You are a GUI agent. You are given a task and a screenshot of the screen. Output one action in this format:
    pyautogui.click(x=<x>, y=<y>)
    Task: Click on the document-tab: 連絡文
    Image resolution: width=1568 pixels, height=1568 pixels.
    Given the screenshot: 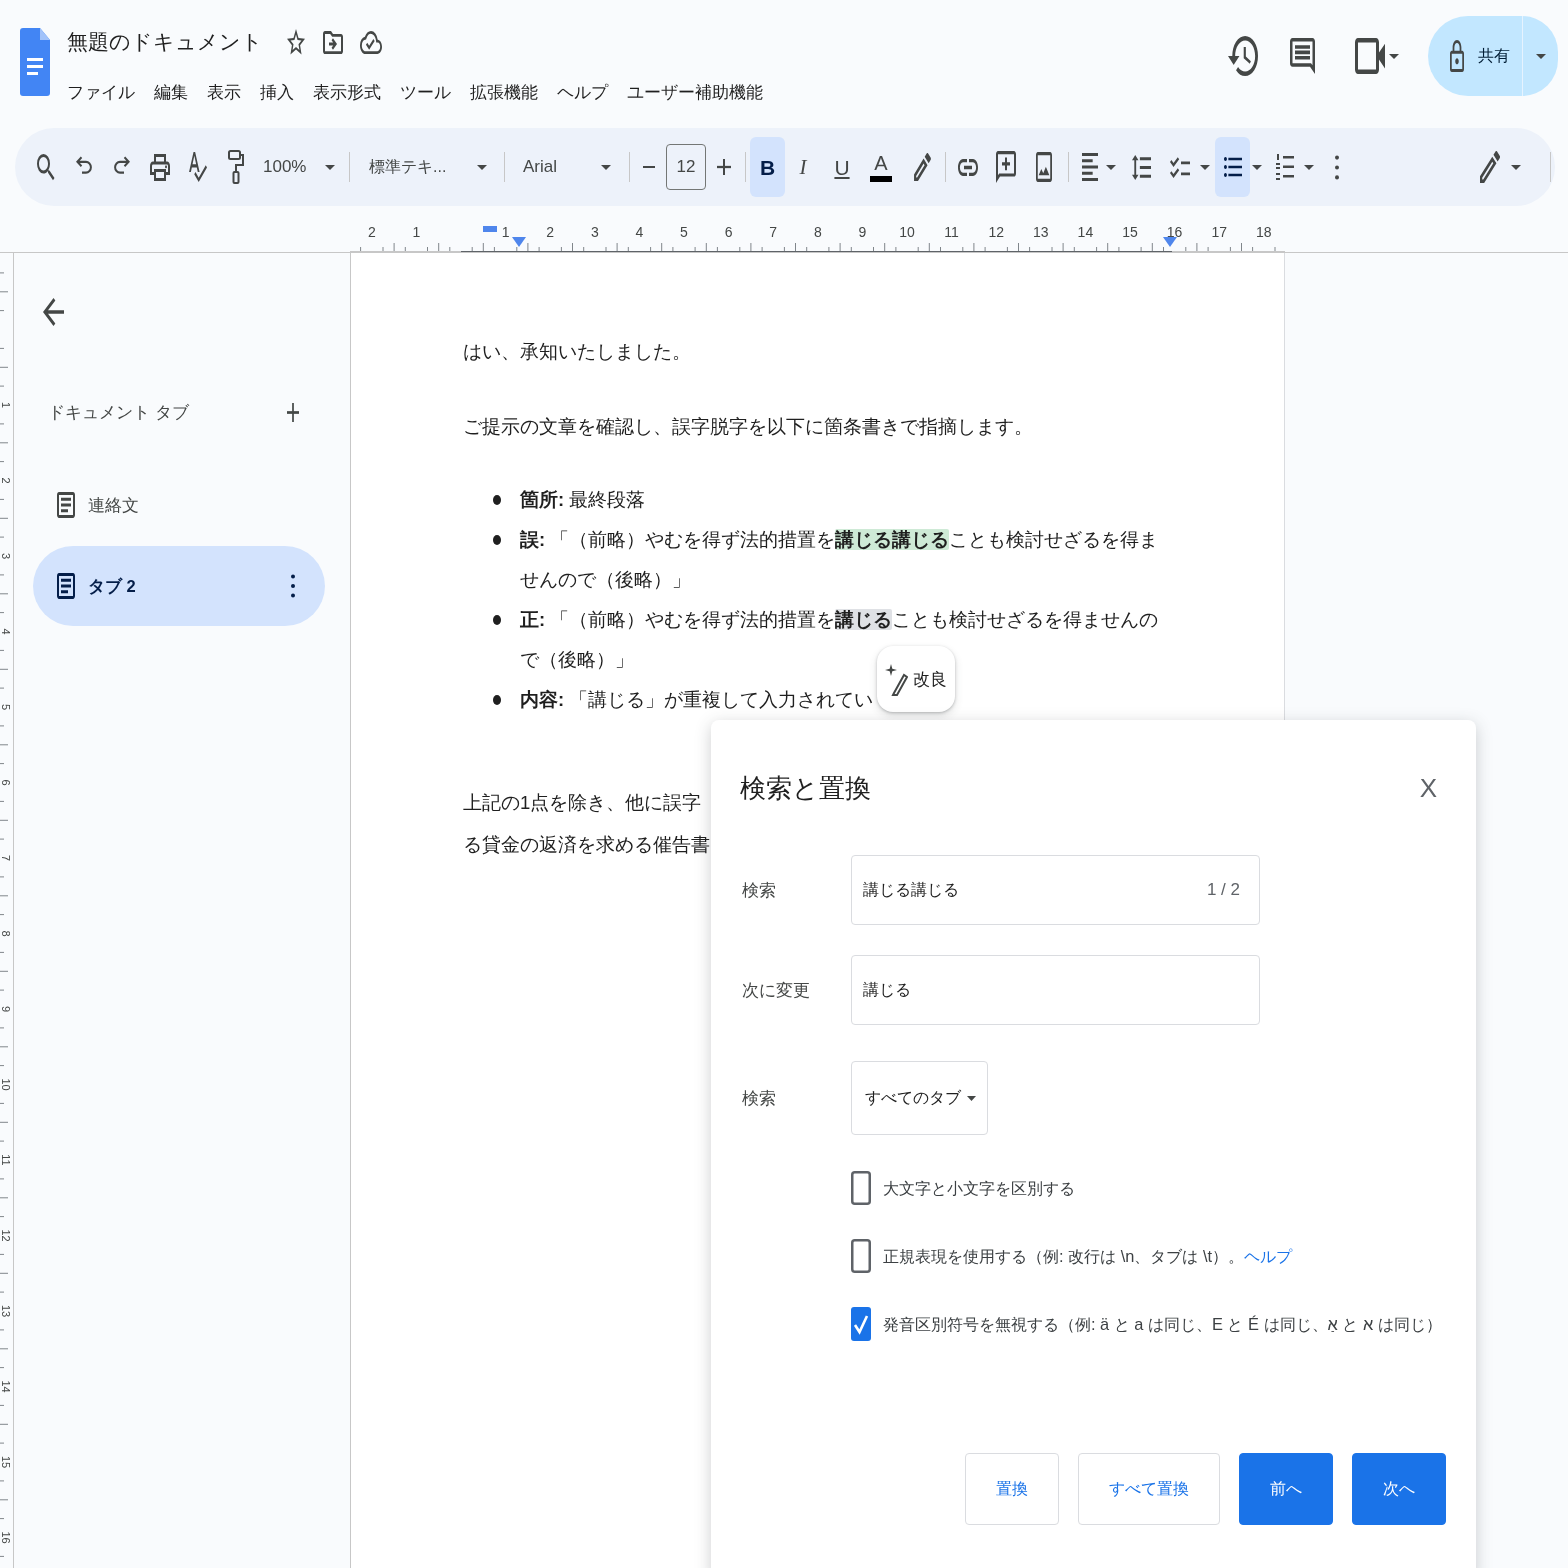 What is the action you would take?
    pyautogui.click(x=179, y=505)
    